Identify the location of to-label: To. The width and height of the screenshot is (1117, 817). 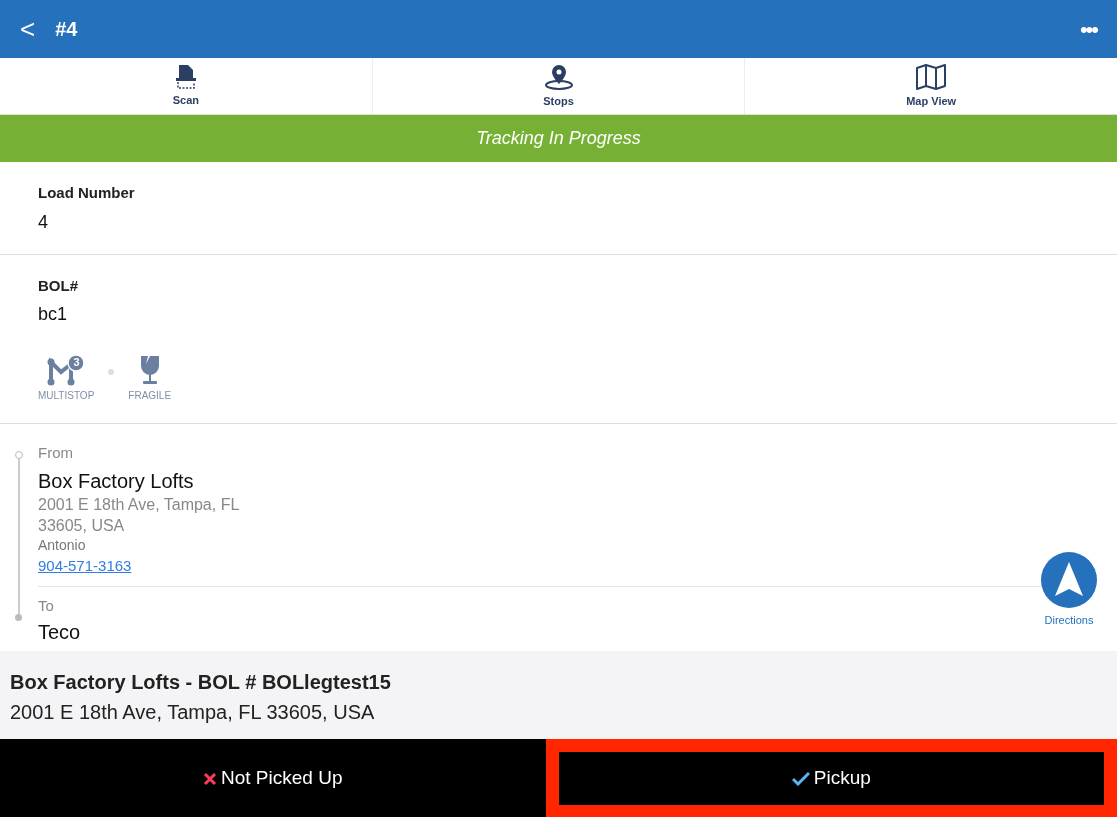
(46, 606).